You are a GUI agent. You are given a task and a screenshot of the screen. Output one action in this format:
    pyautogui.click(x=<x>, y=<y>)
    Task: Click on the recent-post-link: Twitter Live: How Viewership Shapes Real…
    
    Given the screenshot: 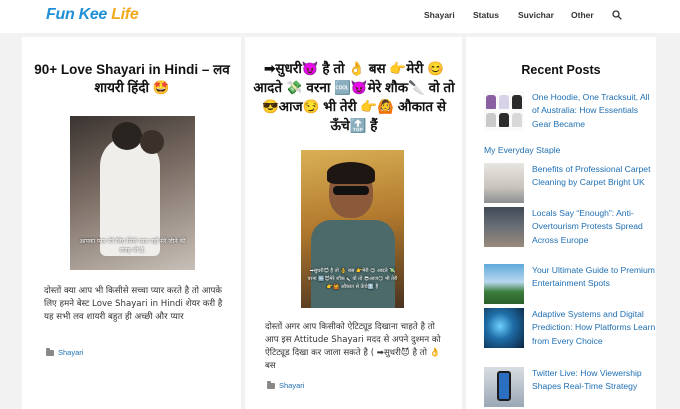 What is the action you would take?
    pyautogui.click(x=594, y=380)
    